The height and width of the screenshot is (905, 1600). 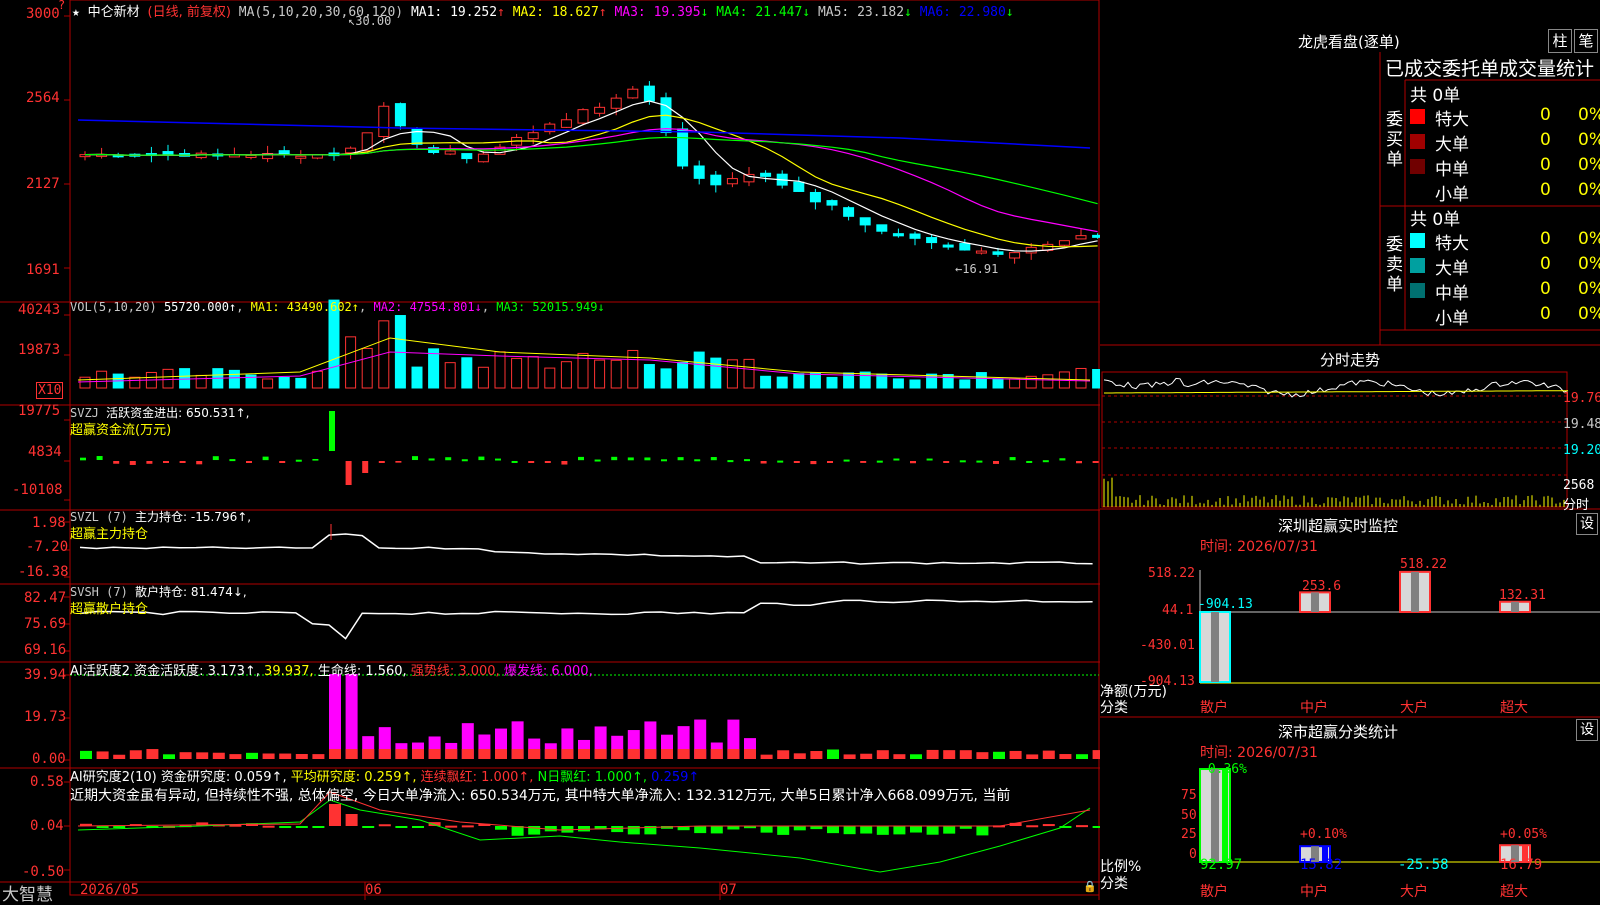 I want to click on y-tick-vol: 40243, so click(x=39, y=310).